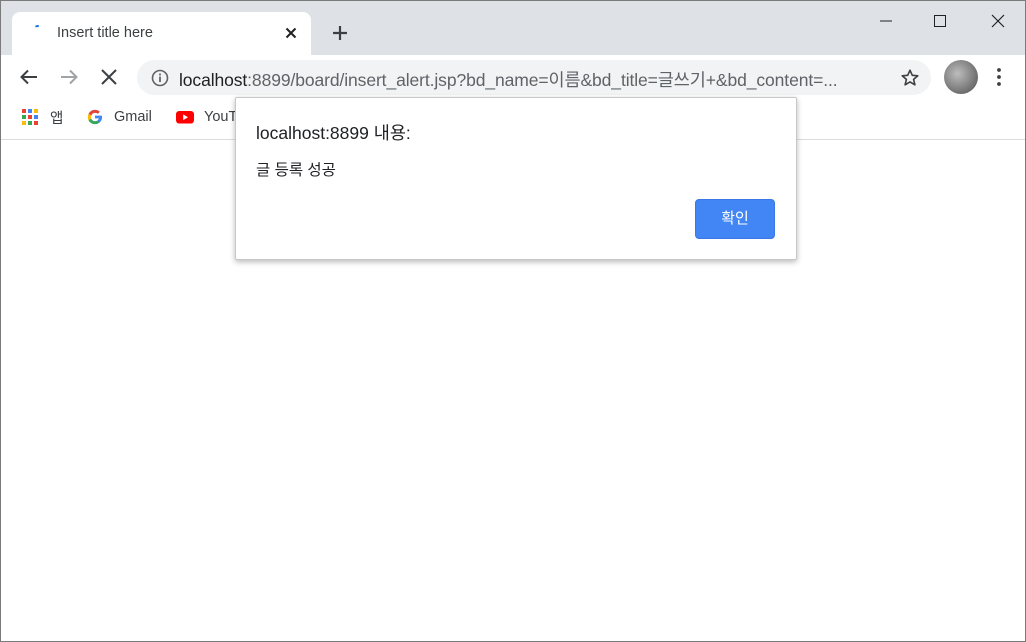 The width and height of the screenshot is (1026, 642). What do you see at coordinates (340, 33) in the screenshot?
I see `new-tab-plus-icon` at bounding box center [340, 33].